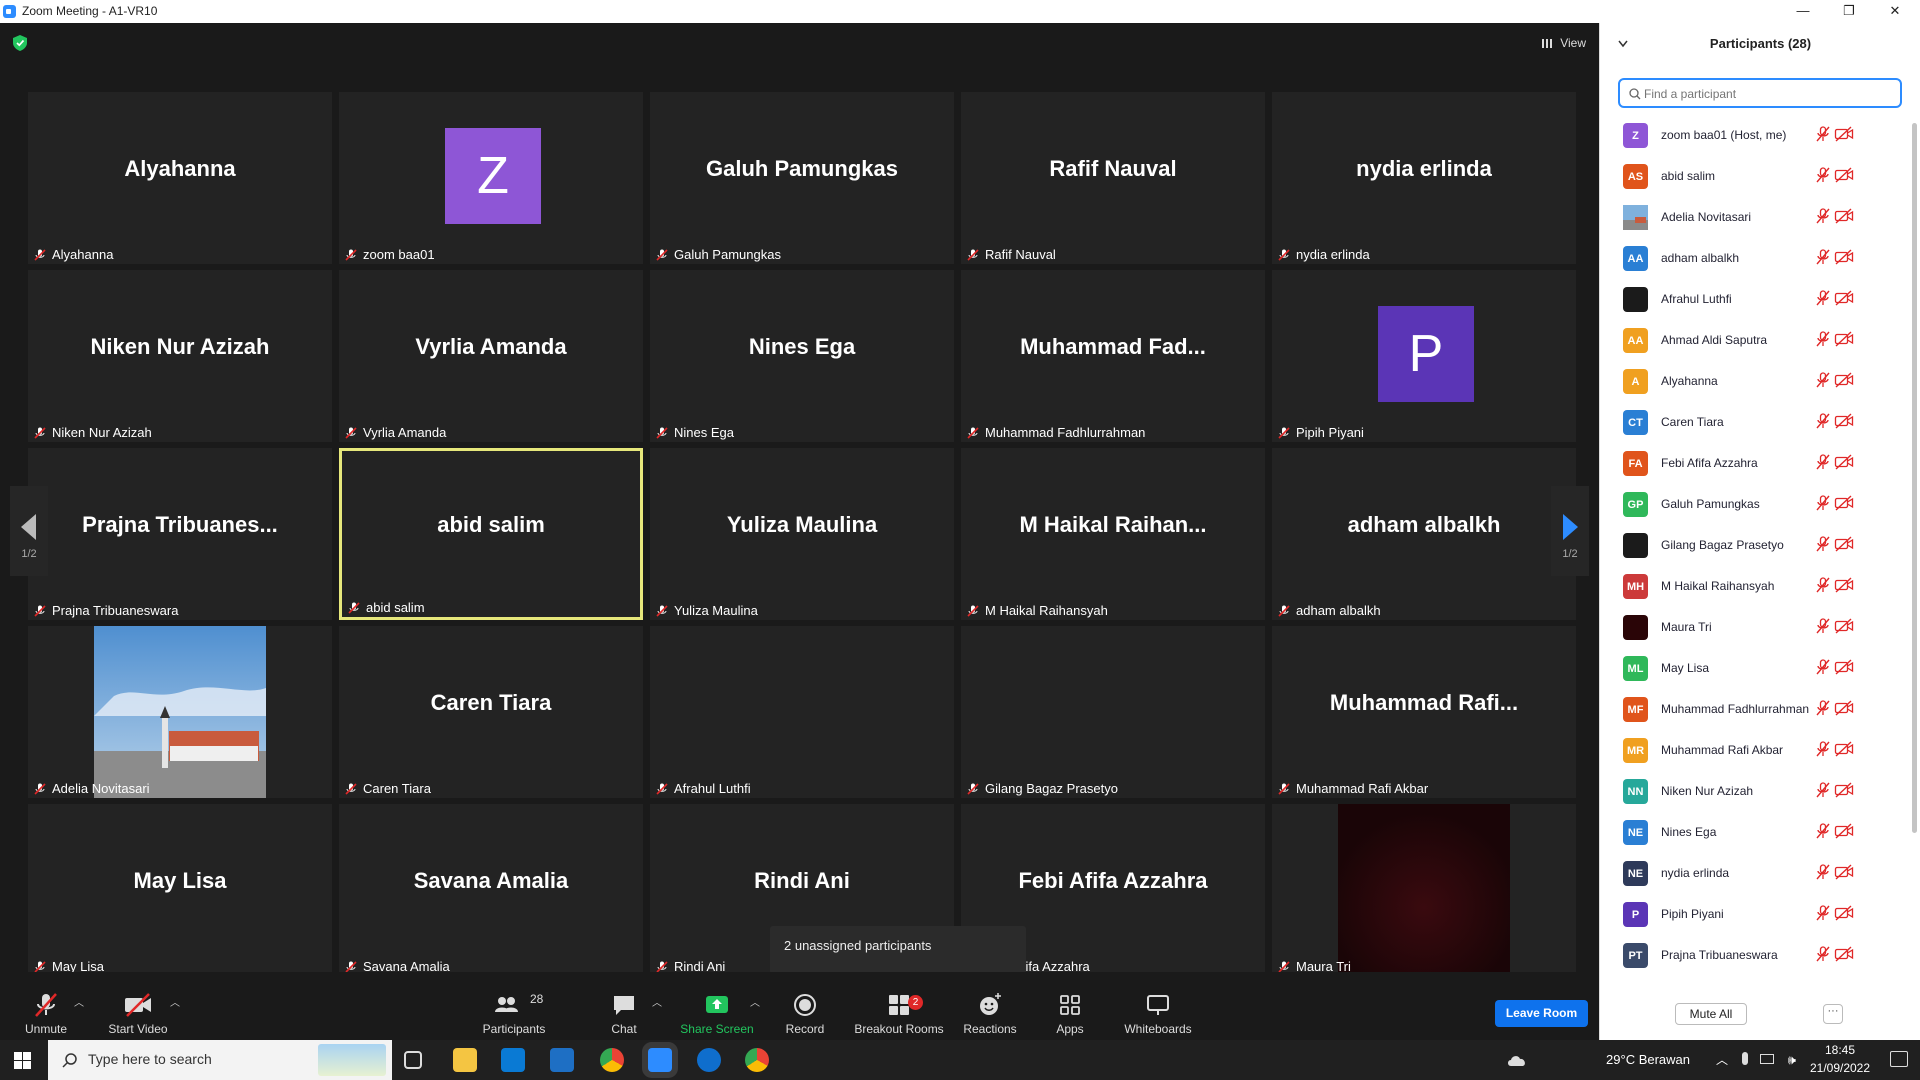 Image resolution: width=1920 pixels, height=1080 pixels. Describe the element at coordinates (1424, 712) in the screenshot. I see `video-tile: Muhammad Rafi... Muhammad Rafi Akbar` at that location.